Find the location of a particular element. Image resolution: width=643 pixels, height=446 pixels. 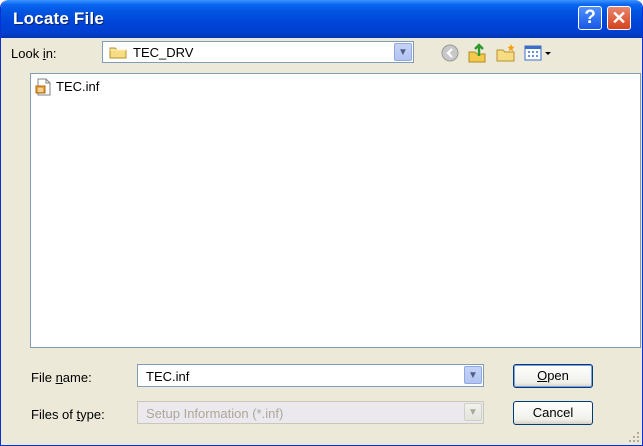

folder-icon is located at coordinates (118, 53).